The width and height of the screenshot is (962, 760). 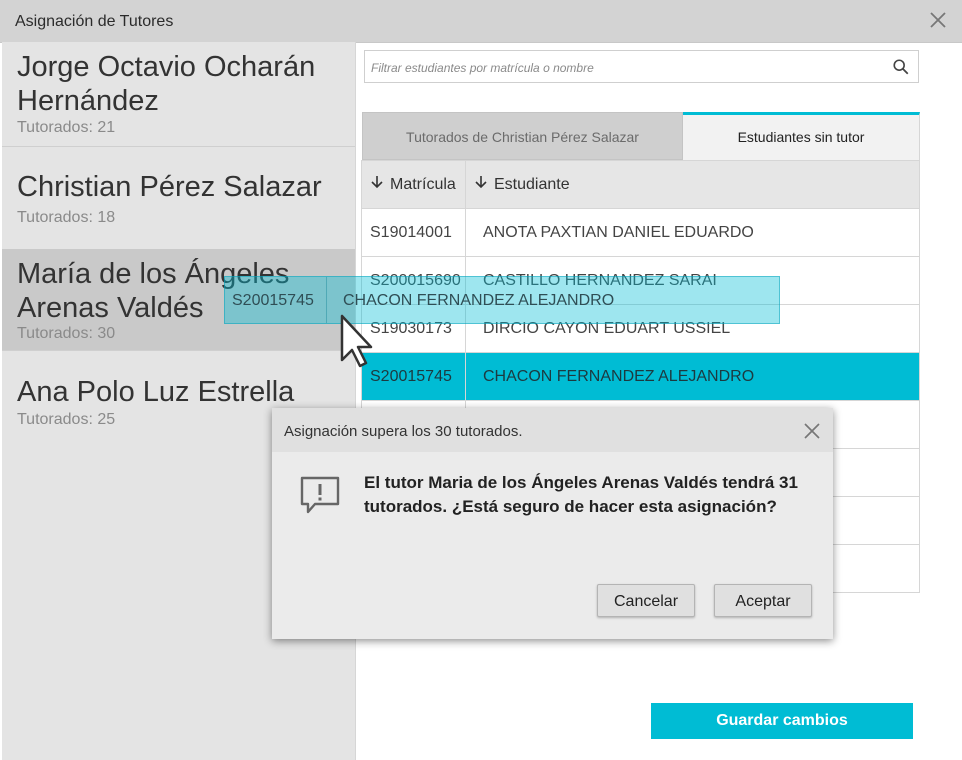 I want to click on save-changes-button: Guardar cambios, so click(x=782, y=721).